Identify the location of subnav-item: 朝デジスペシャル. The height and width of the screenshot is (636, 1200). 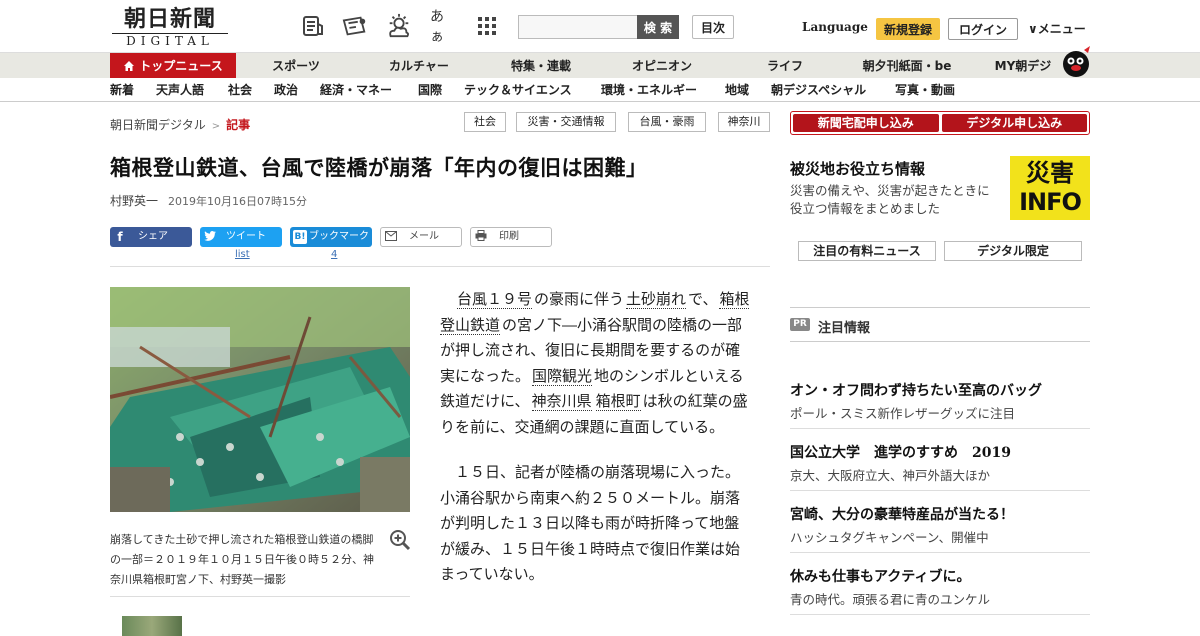
(818, 90).